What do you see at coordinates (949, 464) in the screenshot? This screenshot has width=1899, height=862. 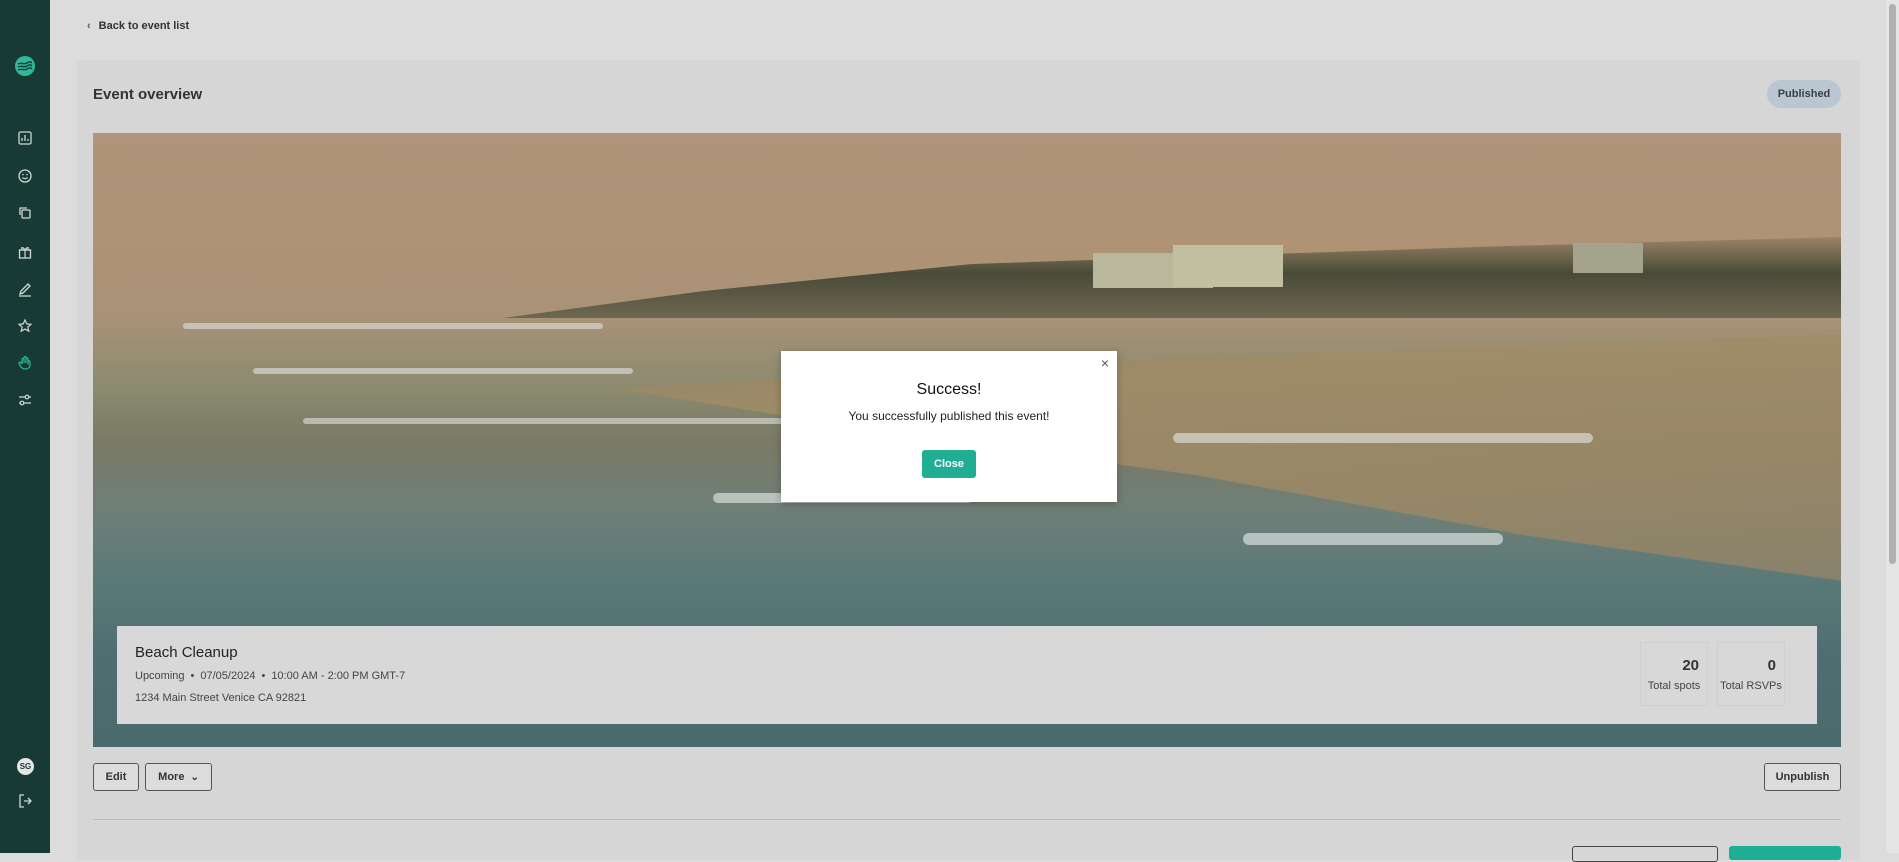 I see `close-button: Close` at bounding box center [949, 464].